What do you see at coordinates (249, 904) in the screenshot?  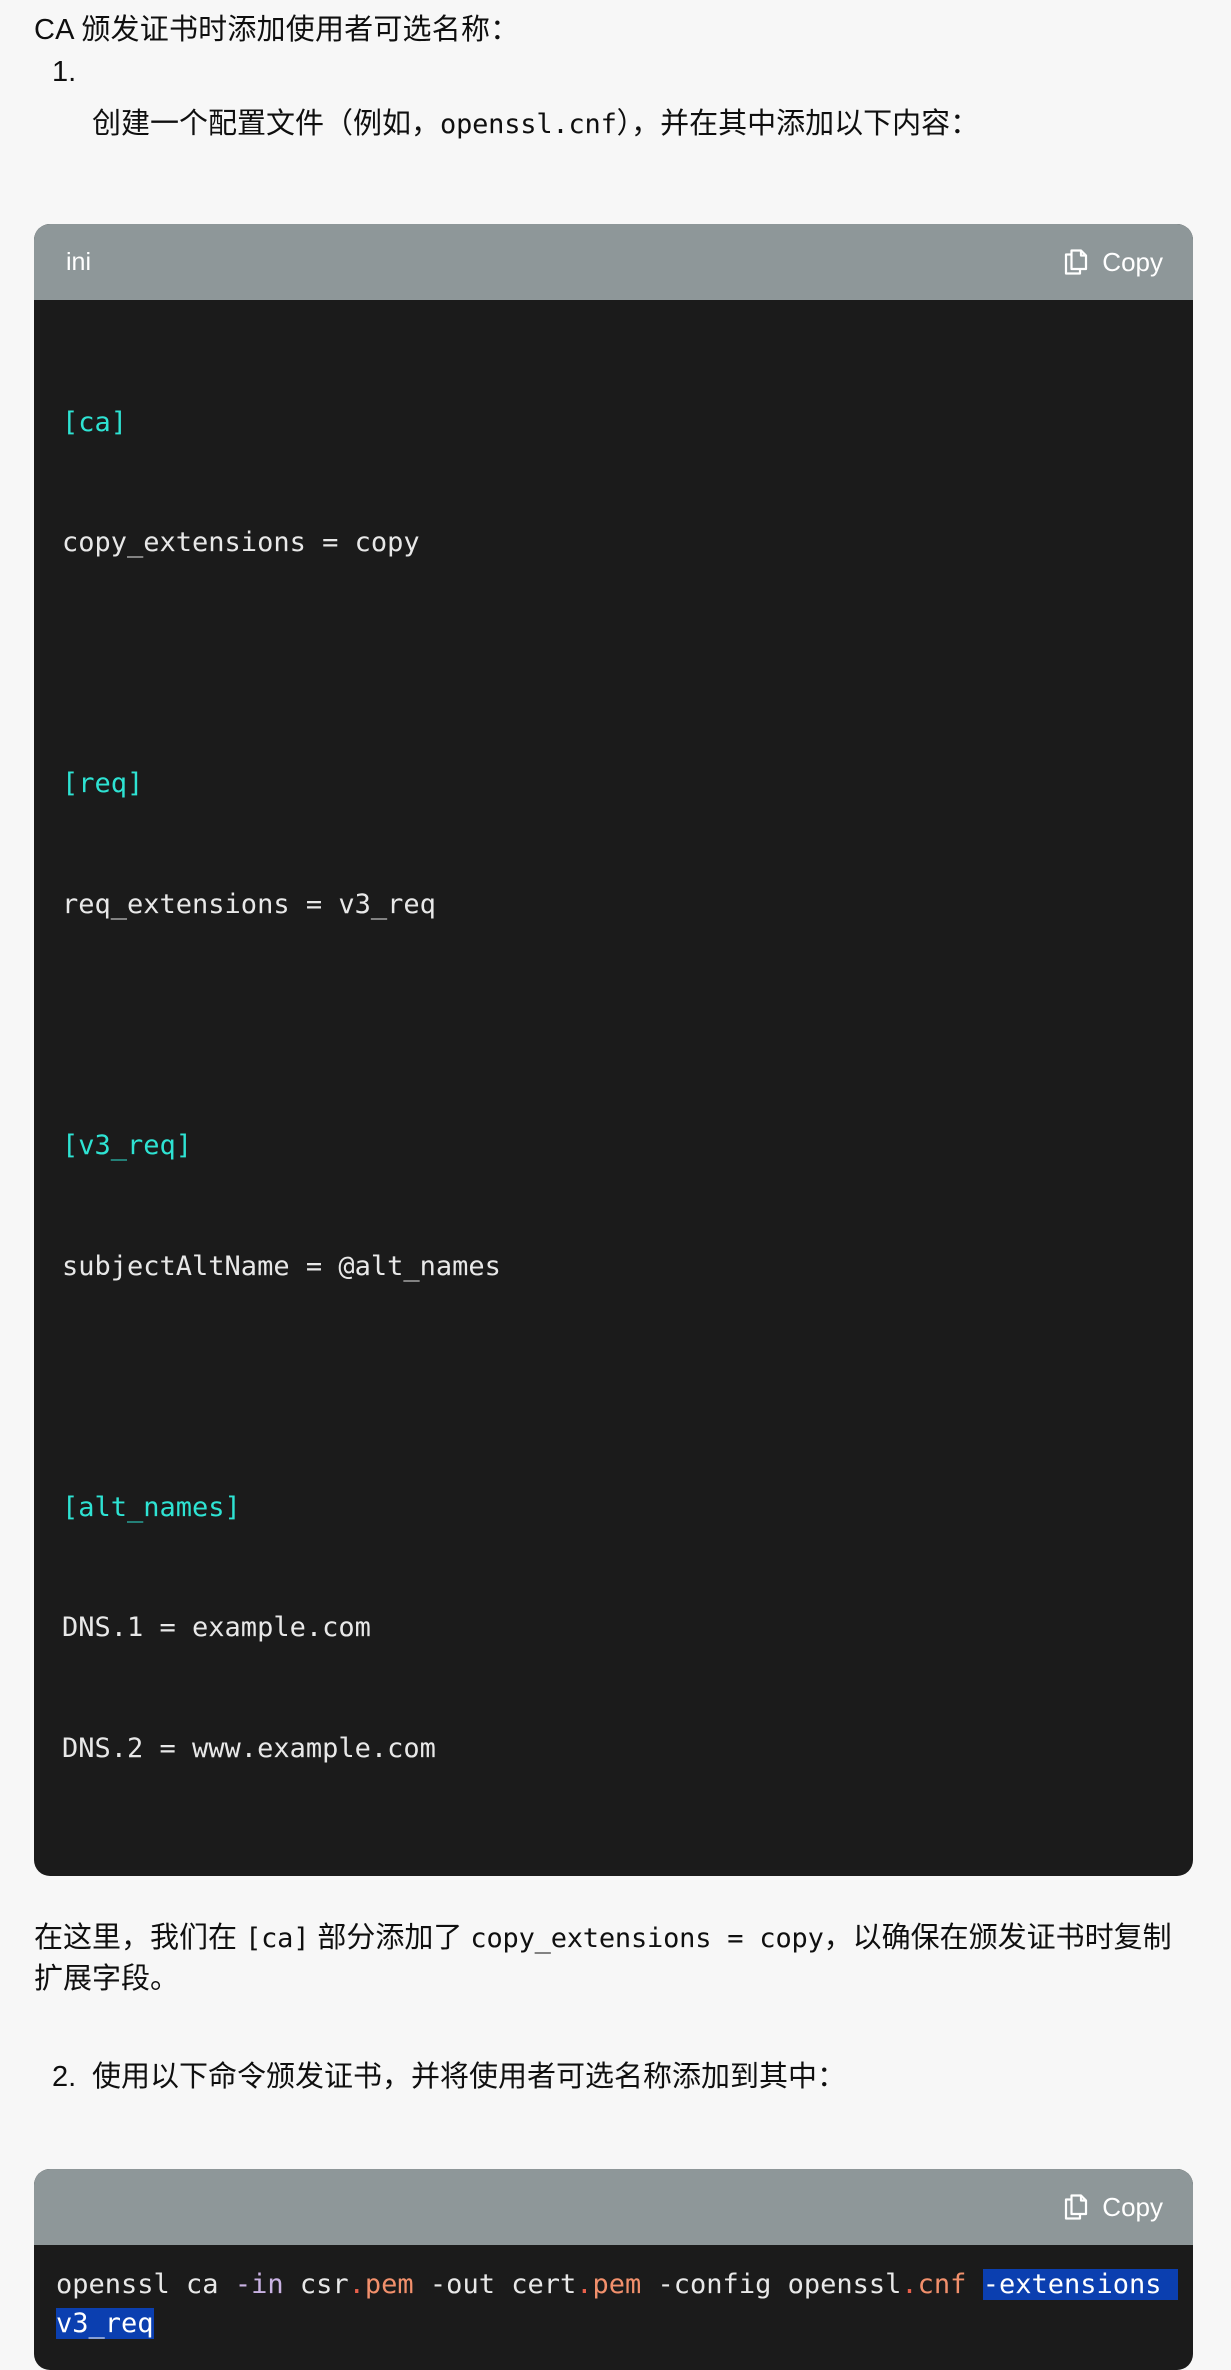 I see `code-token-plain: req_extensions = v3_req` at bounding box center [249, 904].